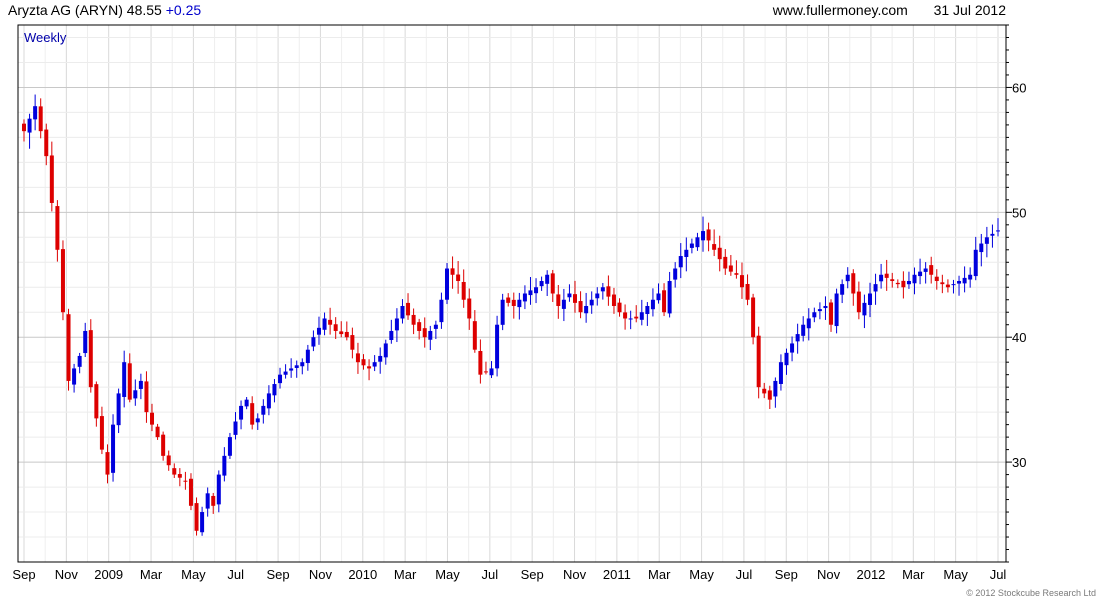 This screenshot has height=600, width=1100. I want to click on x-tick-label: May, so click(447, 574).